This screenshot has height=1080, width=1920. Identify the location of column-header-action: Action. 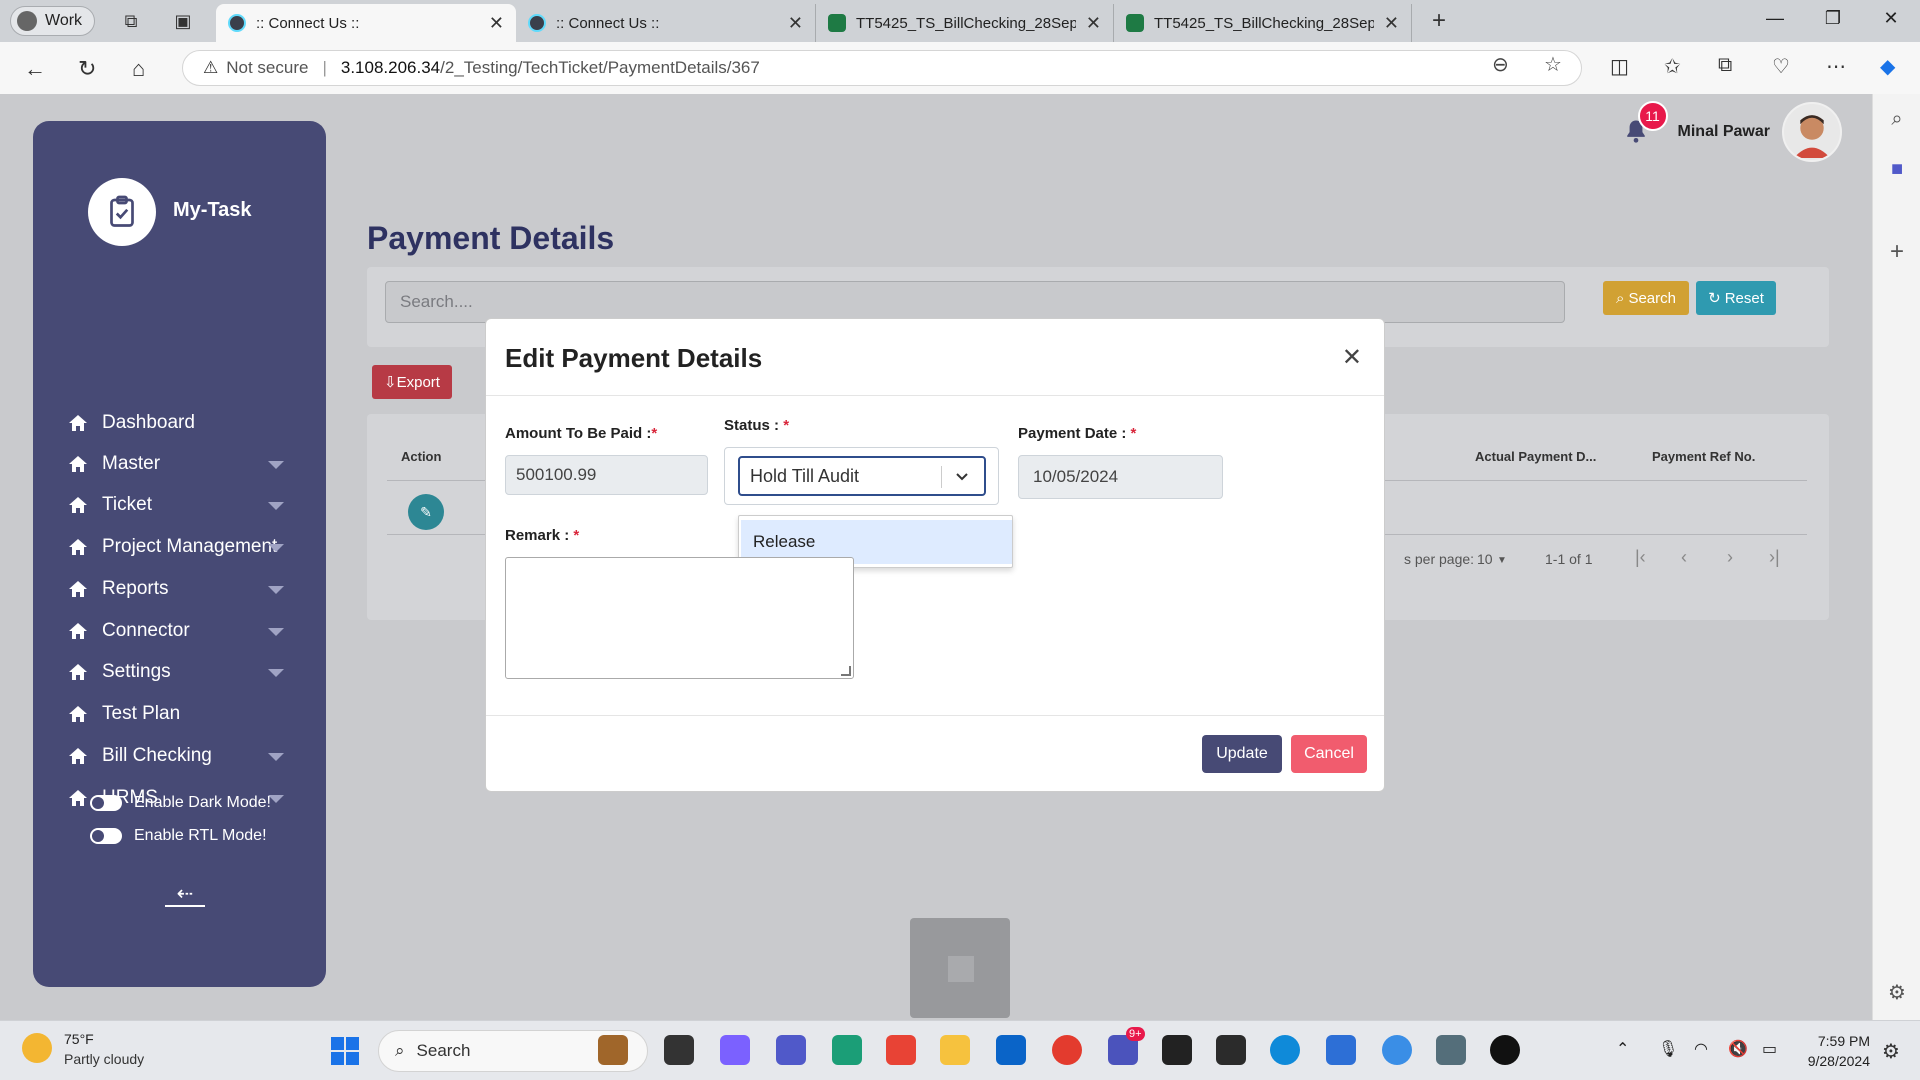
(421, 456).